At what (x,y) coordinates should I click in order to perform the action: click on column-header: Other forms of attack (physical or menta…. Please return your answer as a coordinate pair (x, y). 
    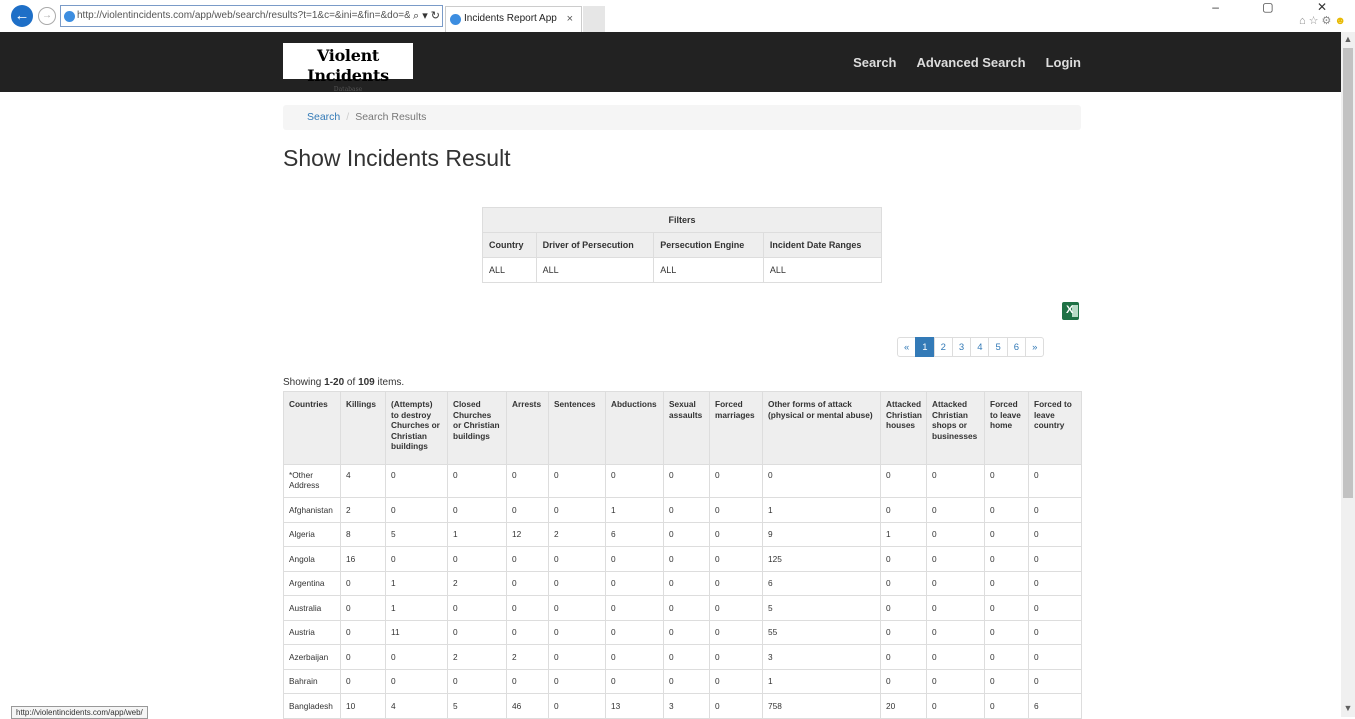
    Looking at the image, I should click on (821, 428).